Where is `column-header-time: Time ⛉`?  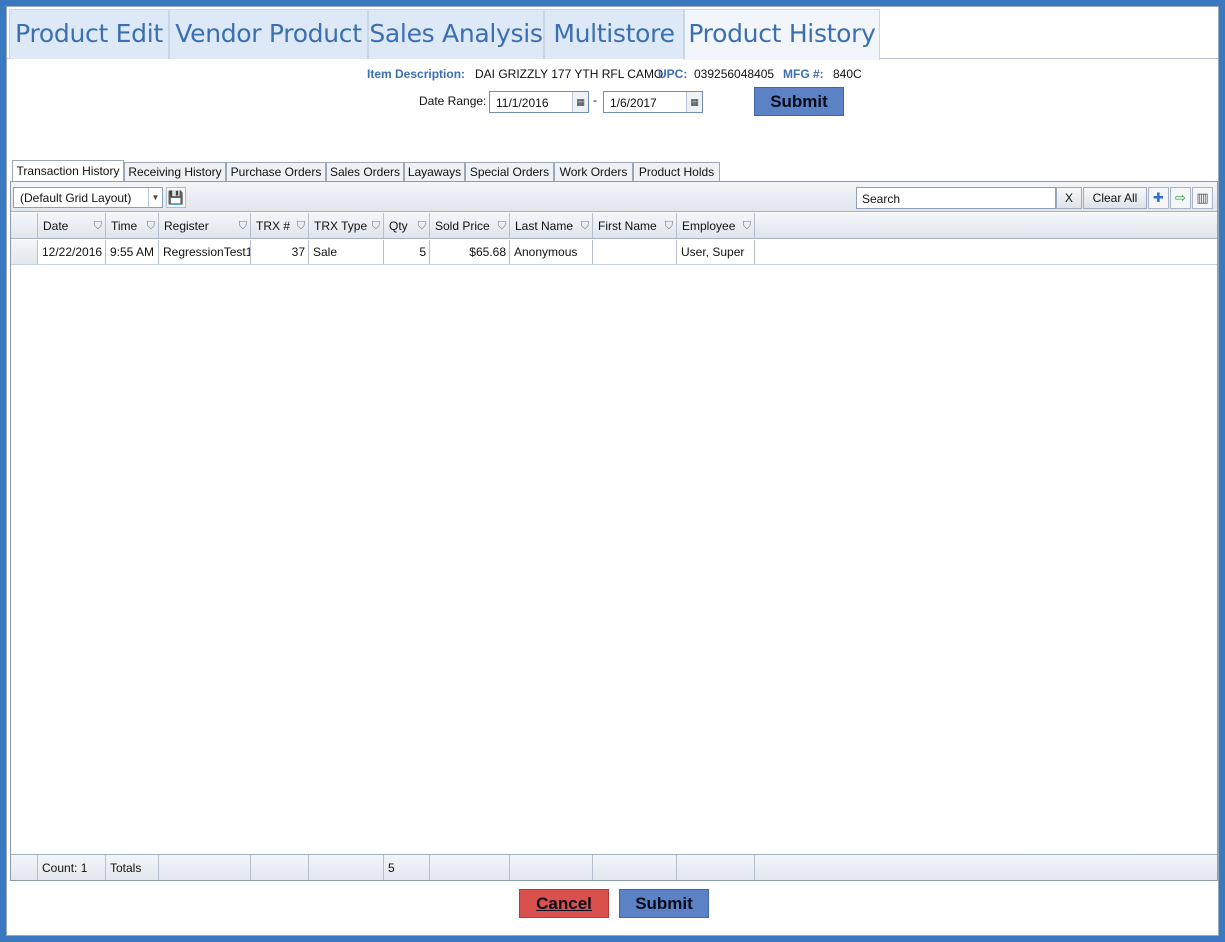 column-header-time: Time ⛉ is located at coordinates (132, 225).